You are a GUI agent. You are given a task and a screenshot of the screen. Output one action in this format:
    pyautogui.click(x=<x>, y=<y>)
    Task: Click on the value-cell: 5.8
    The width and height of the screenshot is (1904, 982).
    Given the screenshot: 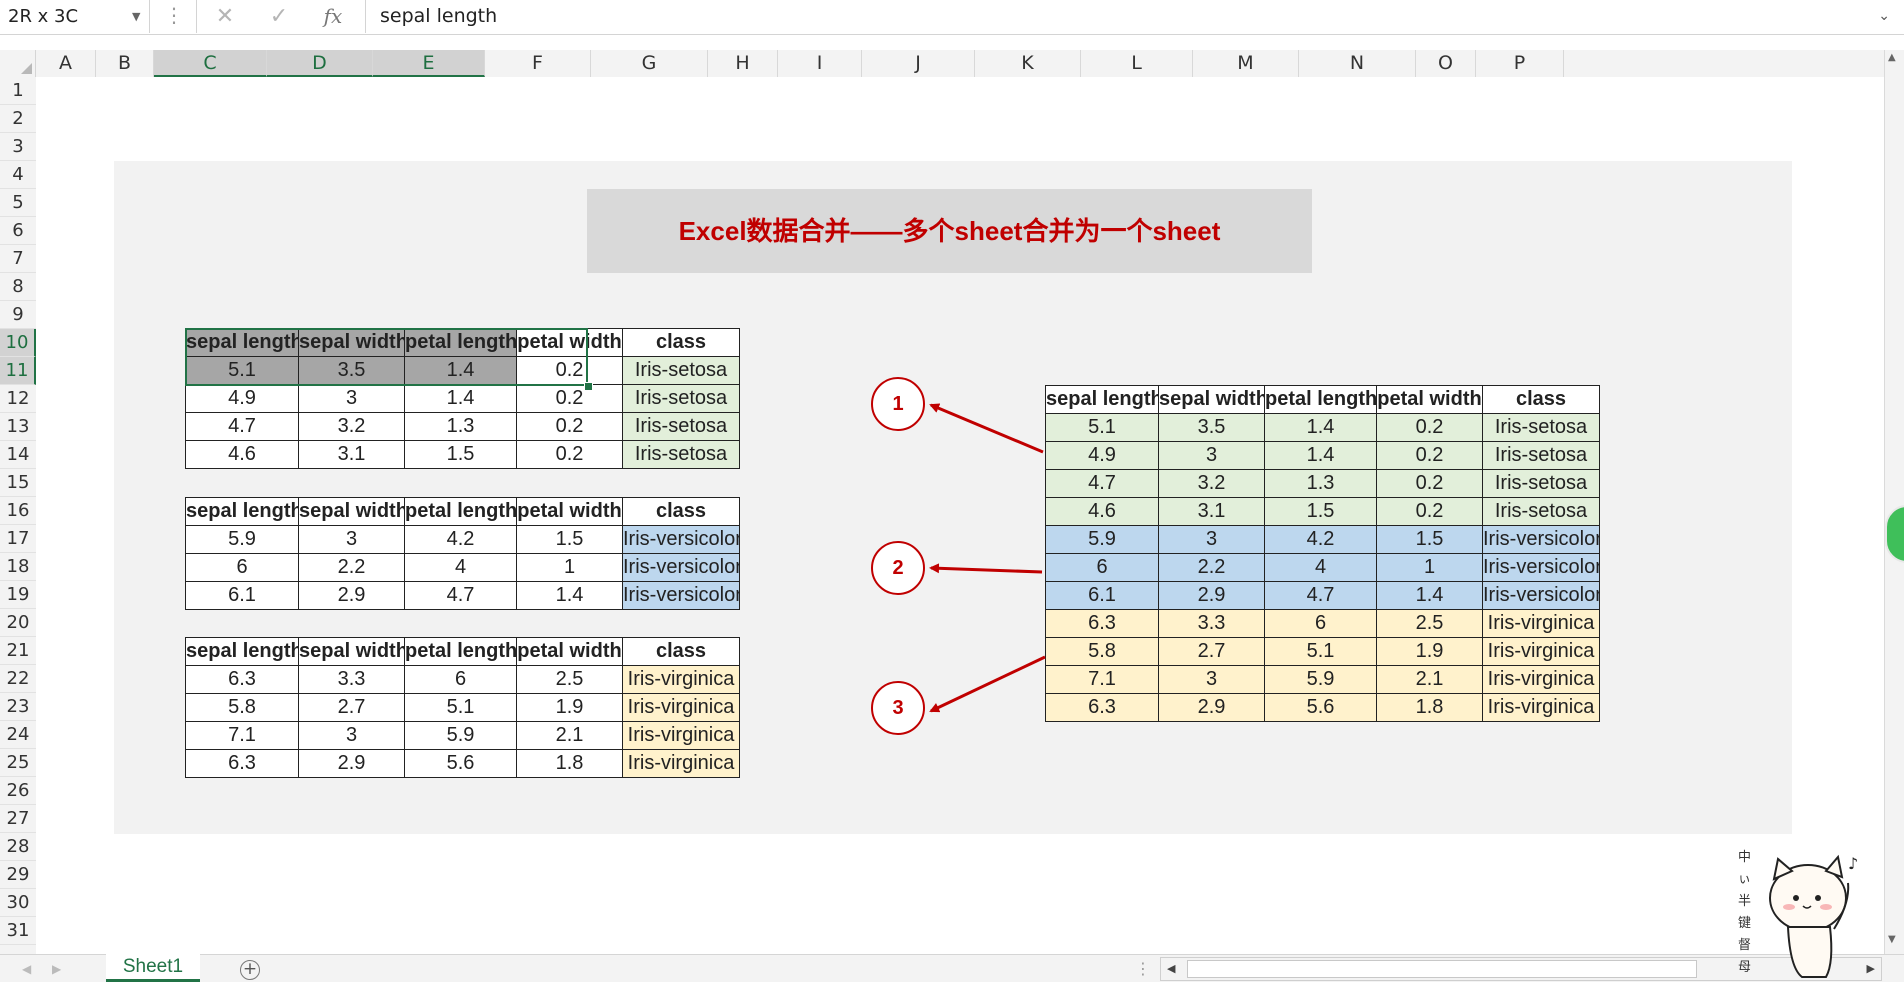 What is the action you would take?
    pyautogui.click(x=242, y=707)
    